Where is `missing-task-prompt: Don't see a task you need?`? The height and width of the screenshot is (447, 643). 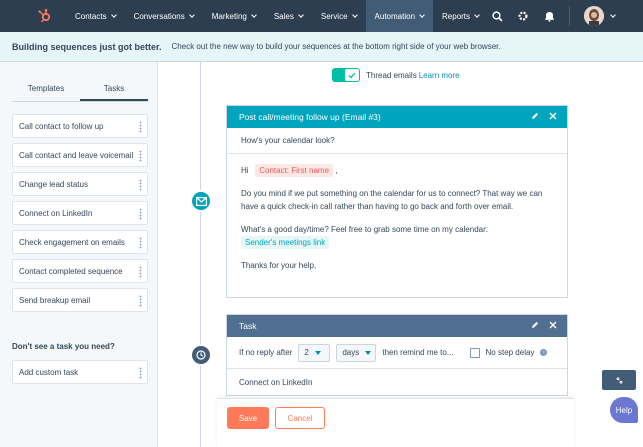 missing-task-prompt: Don't see a task you need? is located at coordinates (63, 346).